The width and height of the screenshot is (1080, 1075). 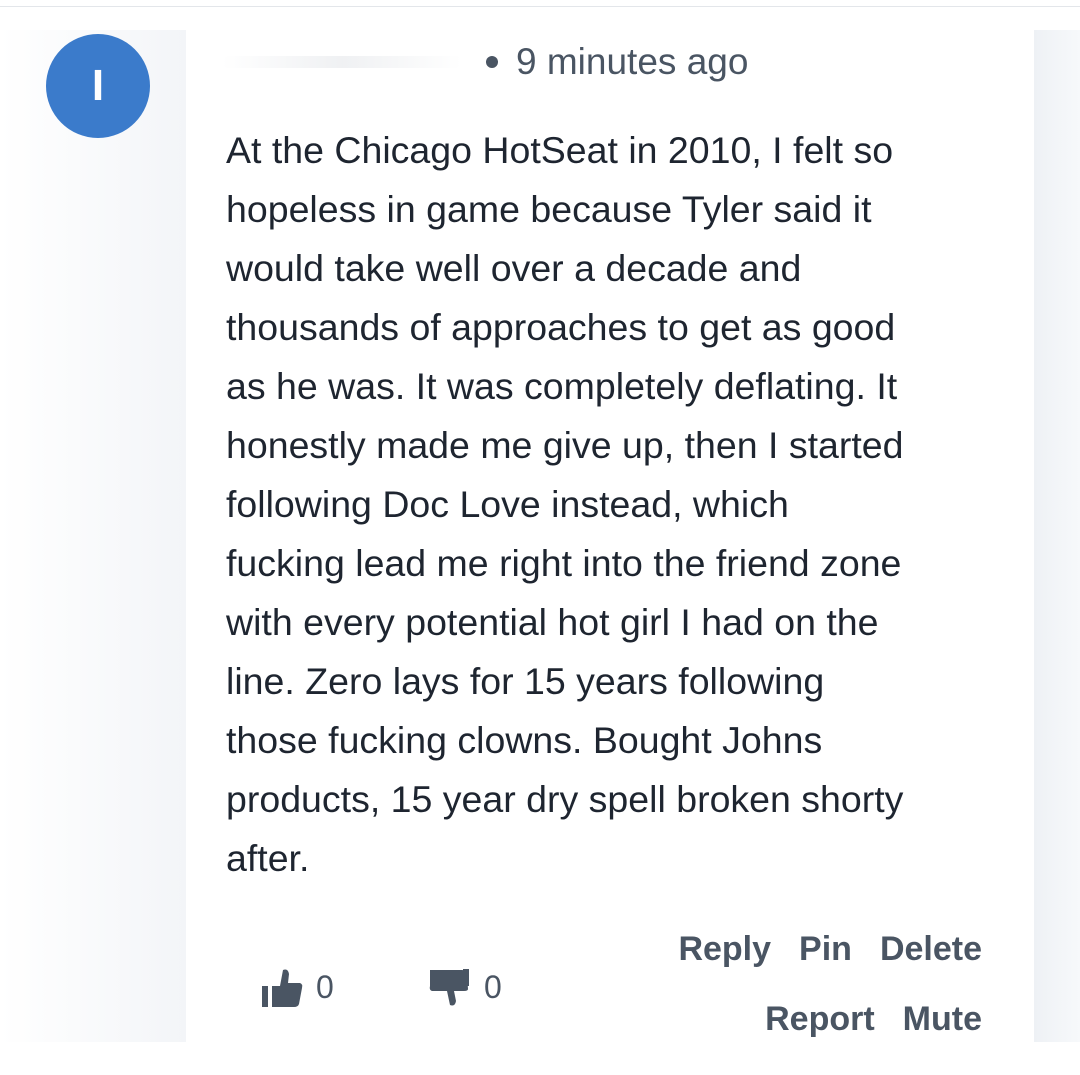 I want to click on timestamp: 9 minutes ago, so click(x=632, y=61).